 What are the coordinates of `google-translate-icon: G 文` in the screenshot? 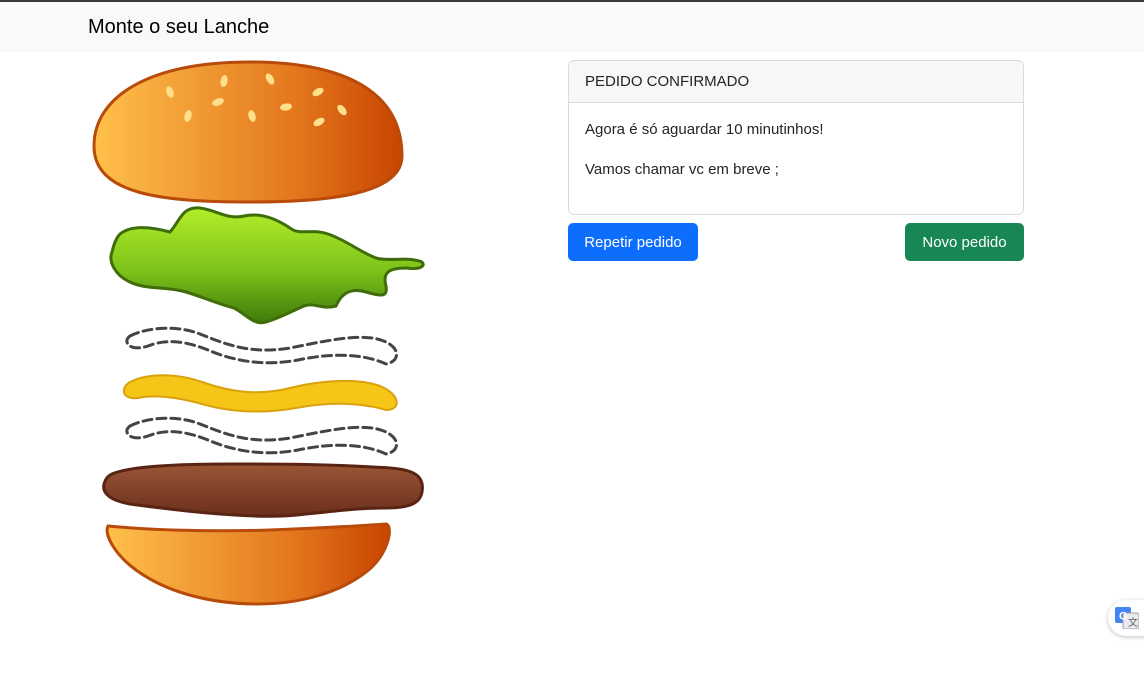 It's located at (1127, 618).